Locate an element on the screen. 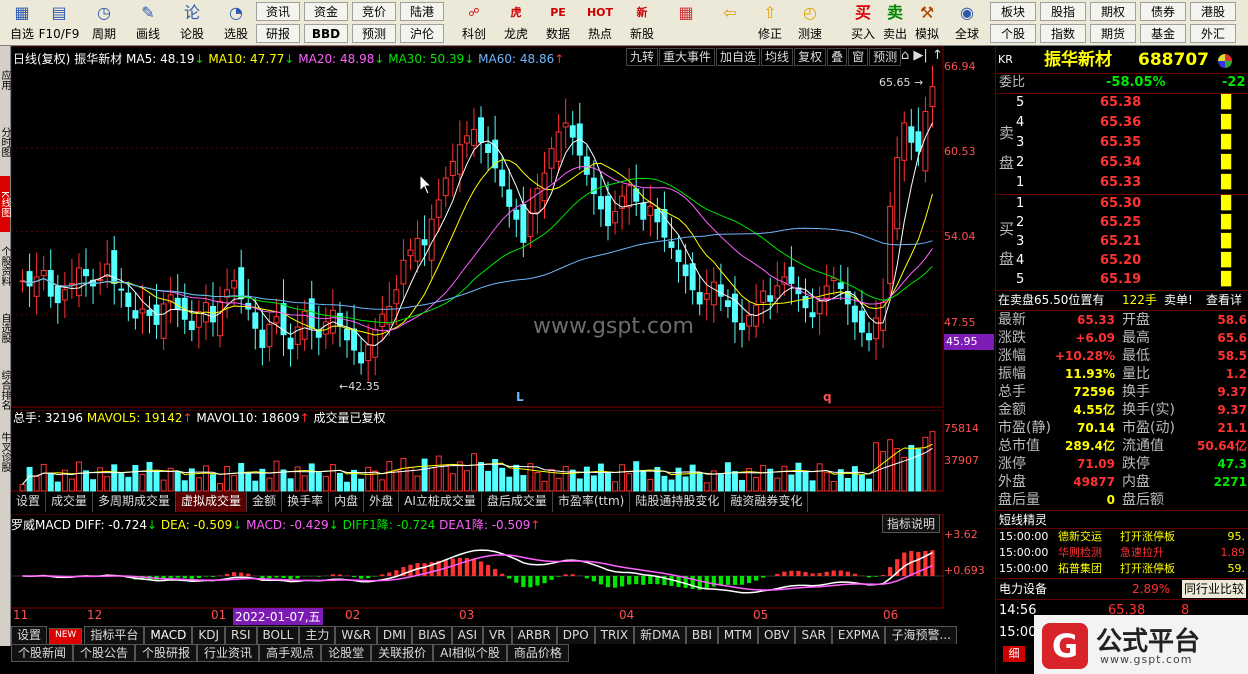 The width and height of the screenshot is (1248, 674). indicator-tab-8: W&R is located at coordinates (356, 635).